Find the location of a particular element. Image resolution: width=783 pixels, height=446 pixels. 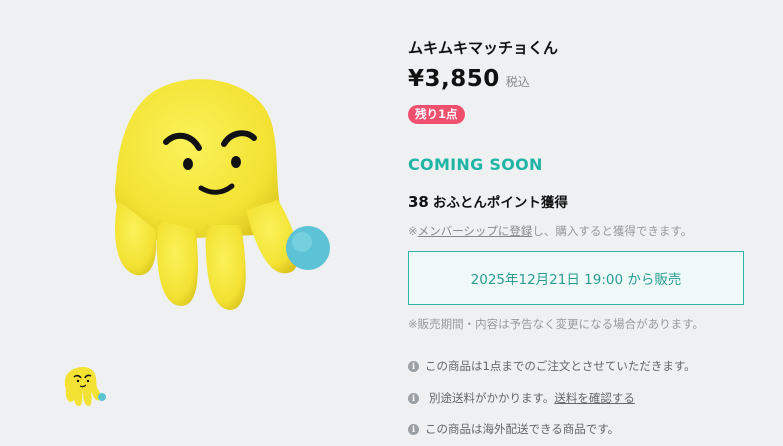

member-note: ※メンバーシップに登録し、購入すると獲得できます。 is located at coordinates (550, 231).